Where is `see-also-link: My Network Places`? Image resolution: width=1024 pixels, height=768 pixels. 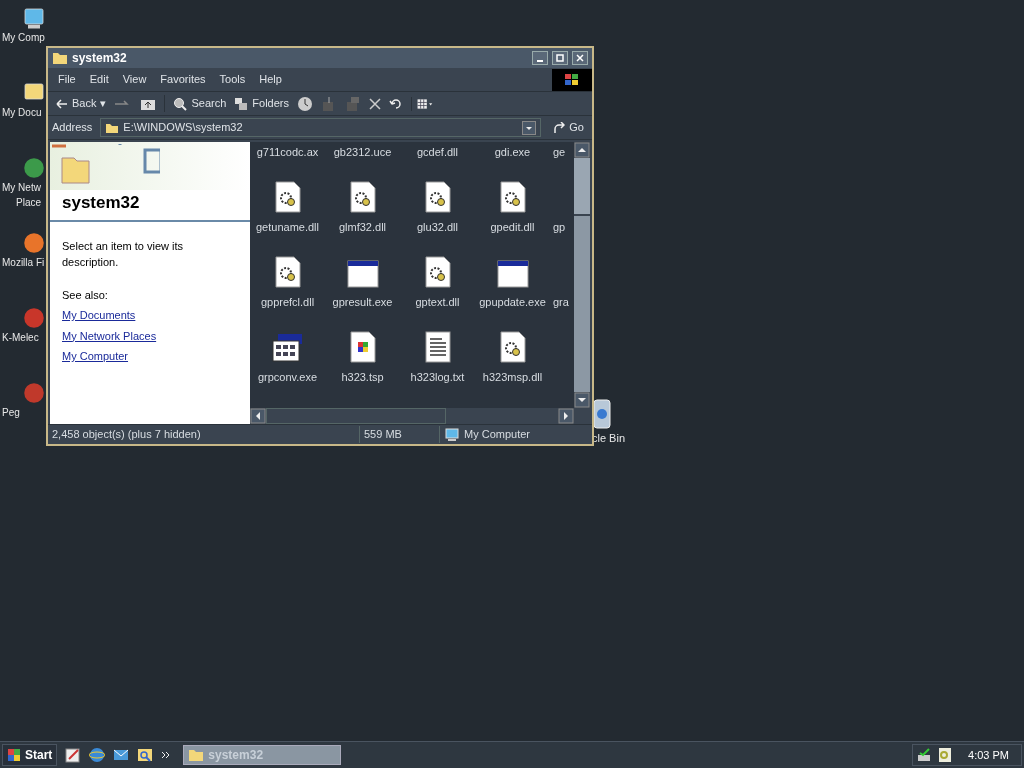
see-also-link: My Network Places is located at coordinates (109, 335).